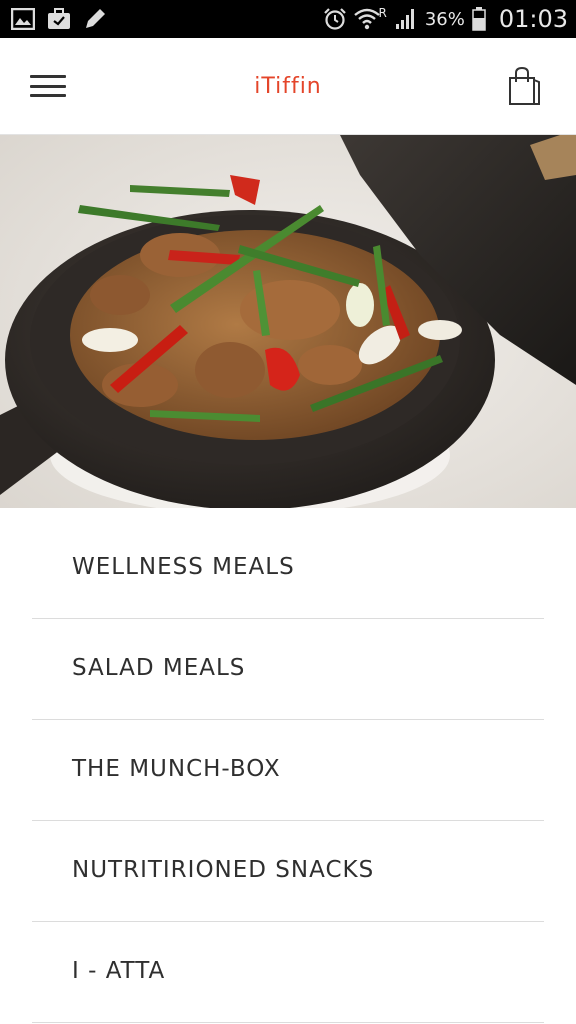  Describe the element at coordinates (524, 86) in the screenshot. I see `shopping-bag-icon` at that location.